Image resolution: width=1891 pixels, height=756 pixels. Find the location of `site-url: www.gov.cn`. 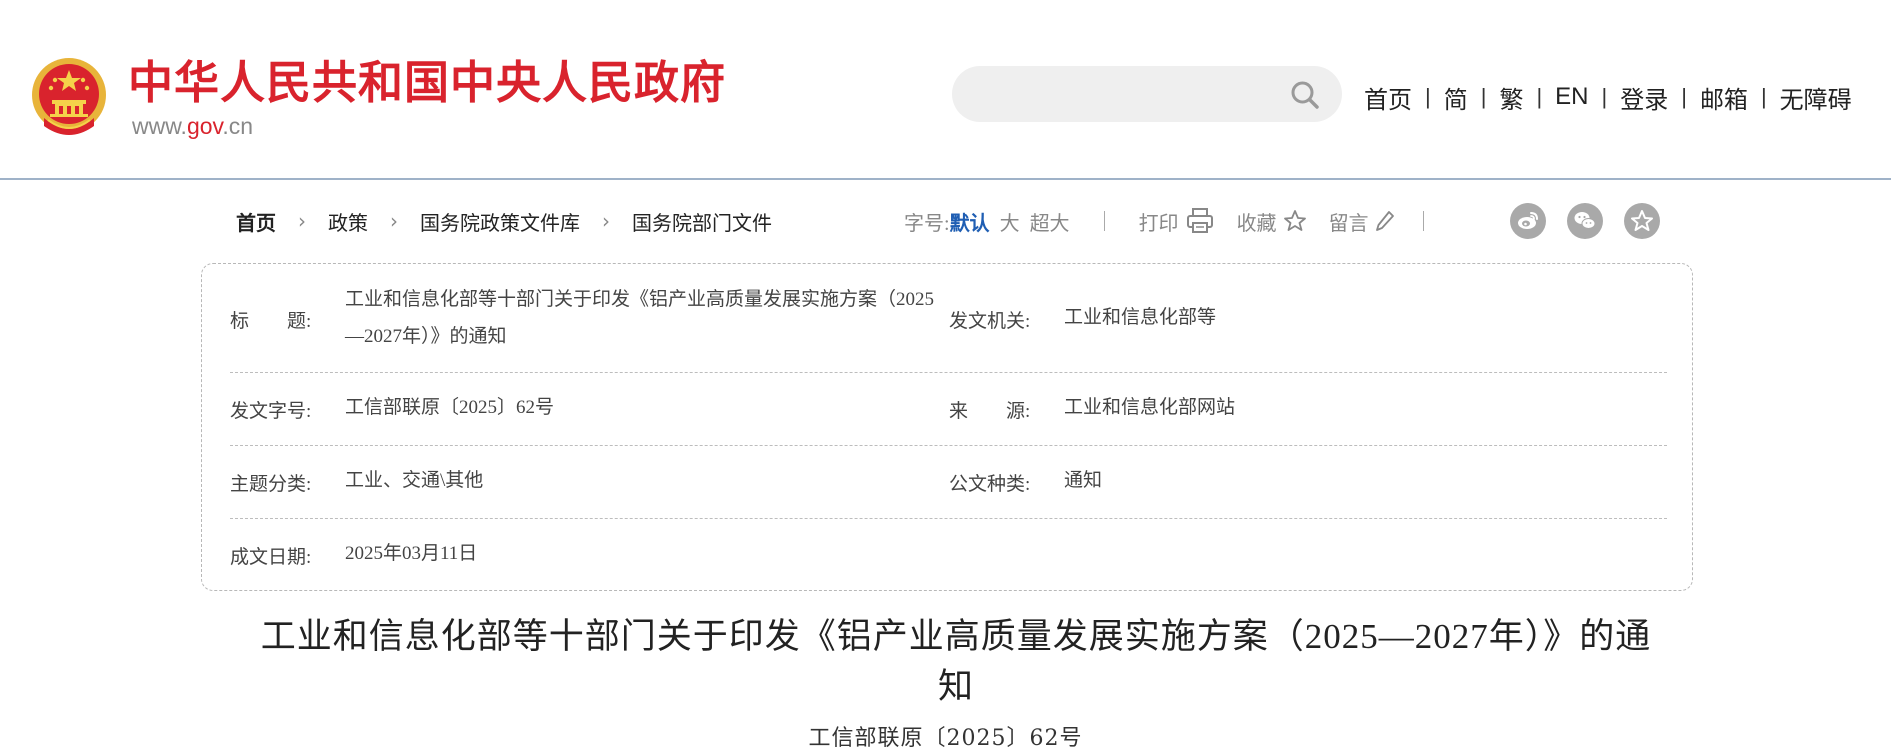

site-url: www.gov.cn is located at coordinates (192, 126).